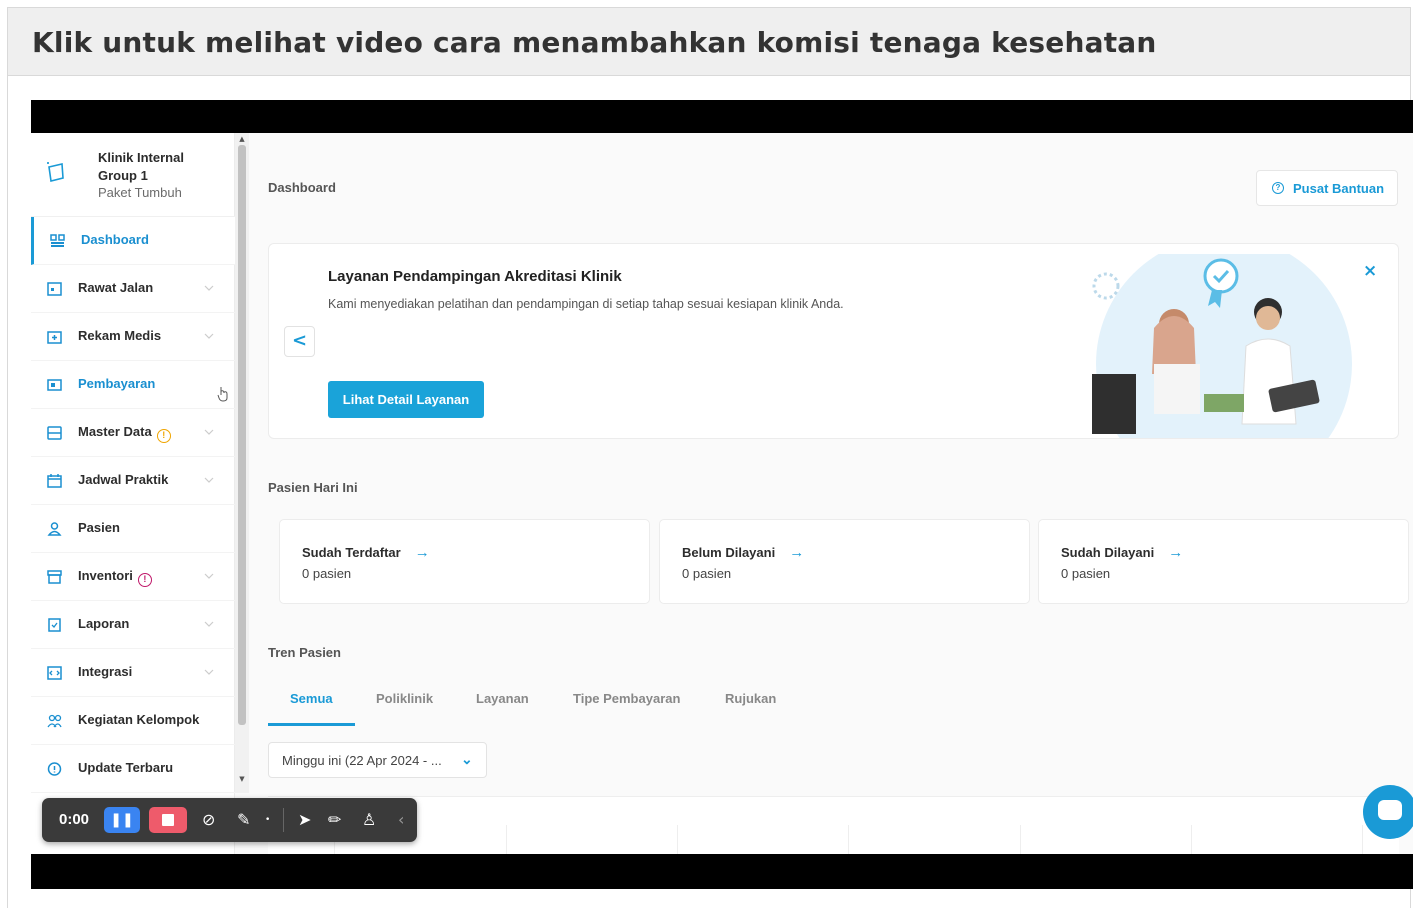  Describe the element at coordinates (133, 529) in the screenshot. I see `sidebar-item-pasien: Pasien` at that location.